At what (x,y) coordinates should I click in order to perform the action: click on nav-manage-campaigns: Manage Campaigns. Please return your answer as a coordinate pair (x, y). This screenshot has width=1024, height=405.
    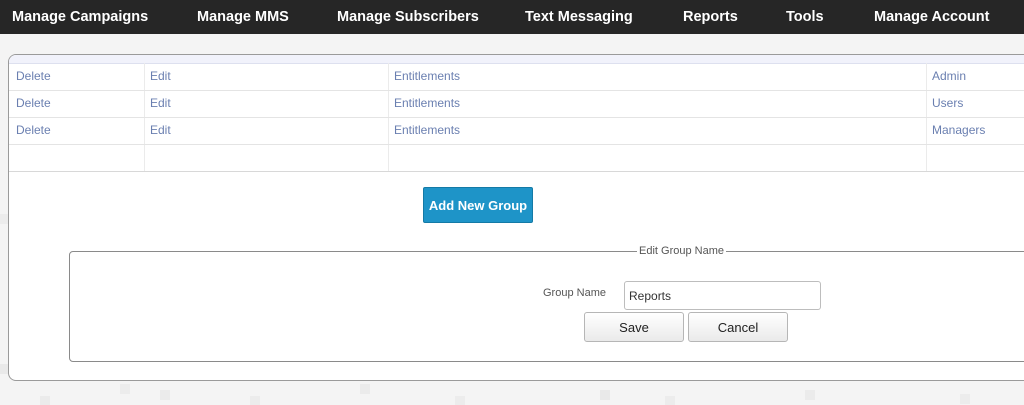
    Looking at the image, I should click on (80, 17).